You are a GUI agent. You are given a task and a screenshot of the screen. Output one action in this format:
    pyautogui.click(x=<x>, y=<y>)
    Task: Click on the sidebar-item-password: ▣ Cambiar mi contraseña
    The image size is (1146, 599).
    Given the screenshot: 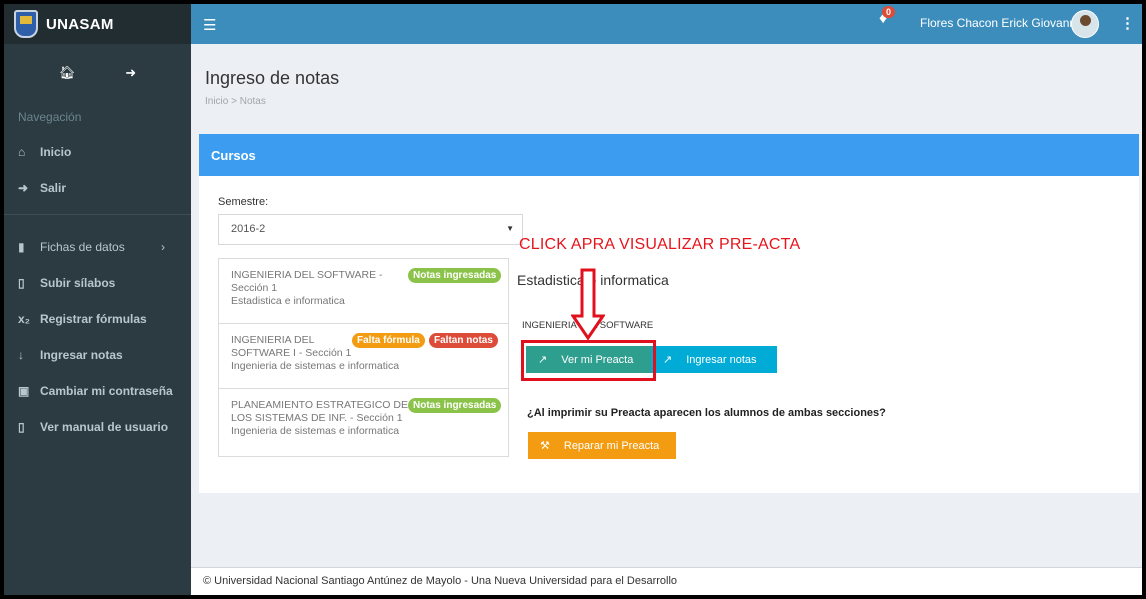 What is the action you would take?
    pyautogui.click(x=97, y=391)
    